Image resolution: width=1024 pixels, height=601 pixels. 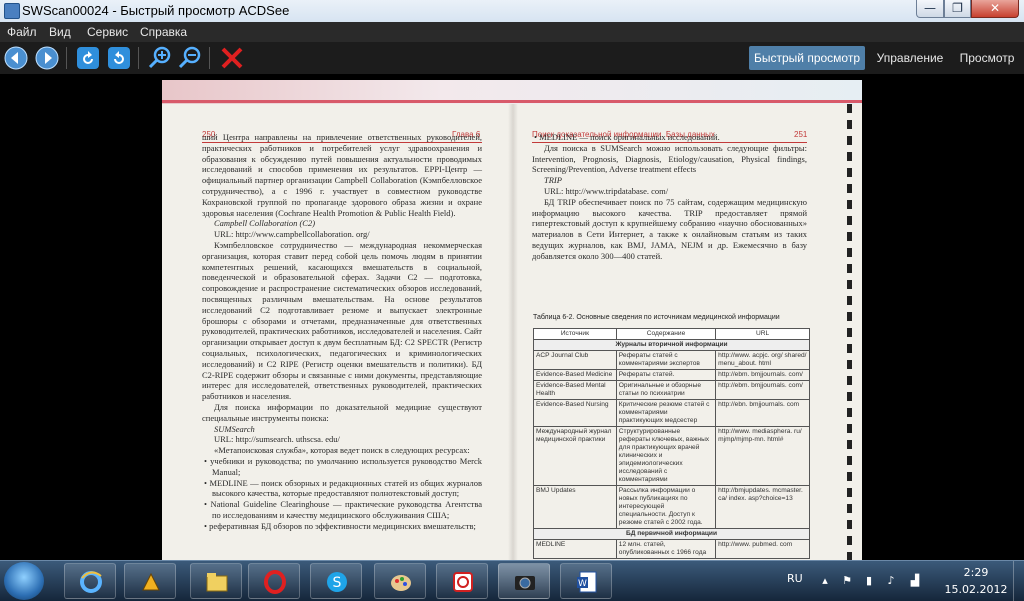 What do you see at coordinates (265, 223) in the screenshot?
I see `paragraph: Campbell Collaboration (C2)` at bounding box center [265, 223].